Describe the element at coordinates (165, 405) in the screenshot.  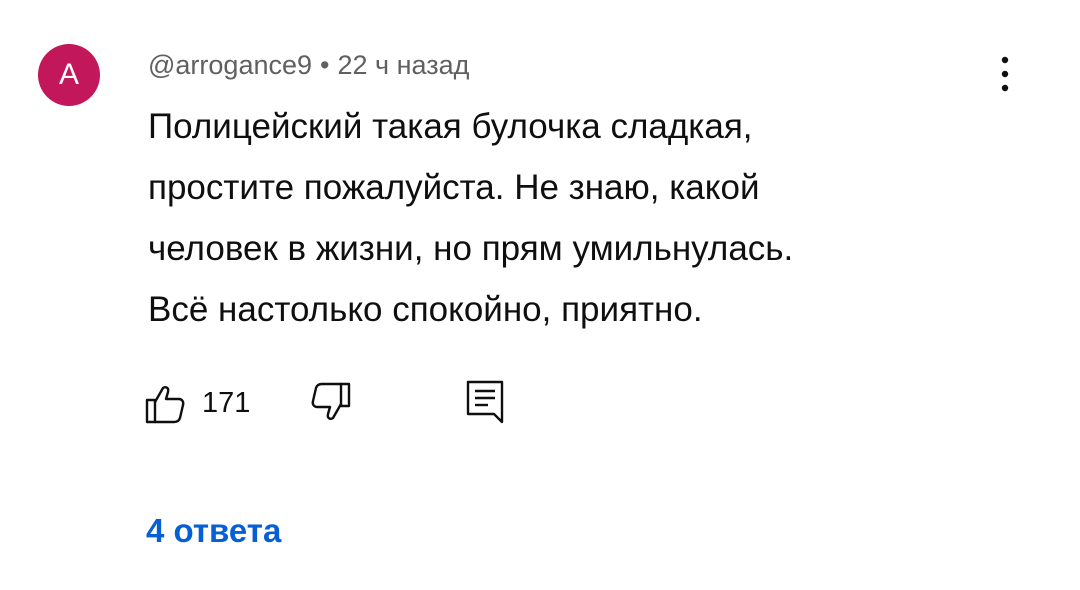
I see `thumbs-up-icon` at that location.